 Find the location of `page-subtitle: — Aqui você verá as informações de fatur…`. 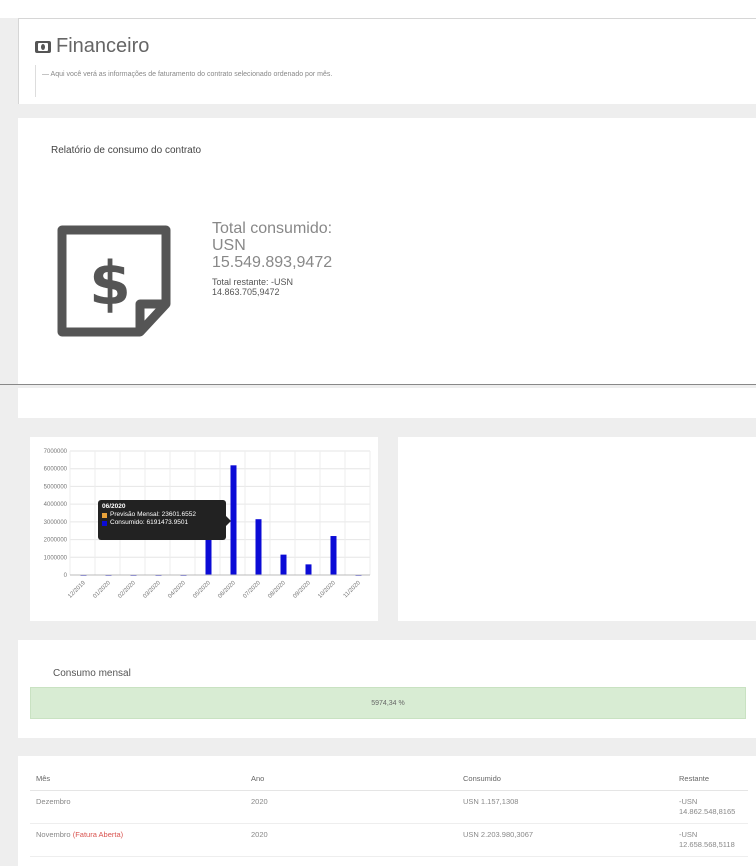

page-subtitle: — Aqui você verá as informações de fatur… is located at coordinates (380, 81).